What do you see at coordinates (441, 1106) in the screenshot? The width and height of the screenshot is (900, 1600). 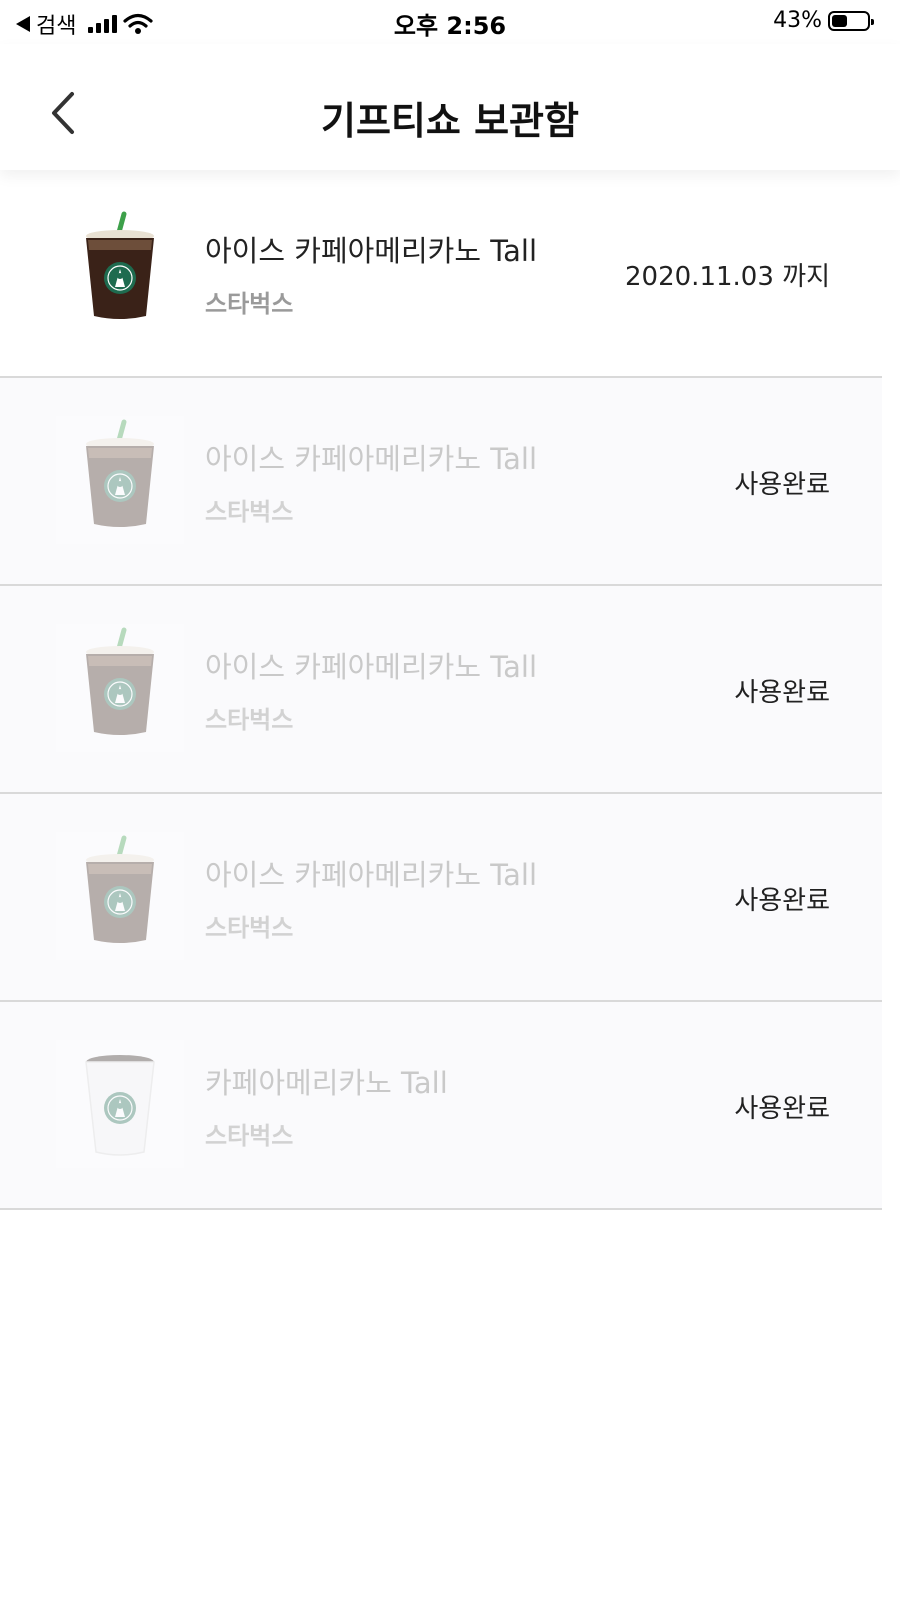 I see `gift-item: 카페아메리카노 Tall 스타벅스 사용완료` at bounding box center [441, 1106].